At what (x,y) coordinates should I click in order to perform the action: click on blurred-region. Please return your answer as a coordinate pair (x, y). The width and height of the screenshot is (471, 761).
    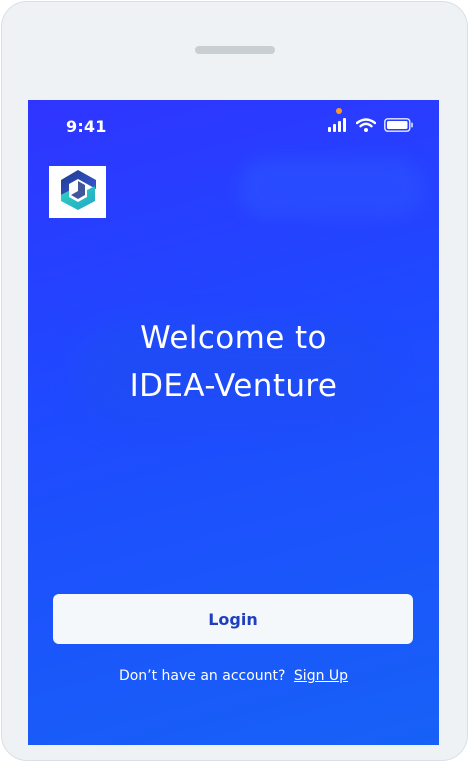
    Looking at the image, I should click on (331, 188).